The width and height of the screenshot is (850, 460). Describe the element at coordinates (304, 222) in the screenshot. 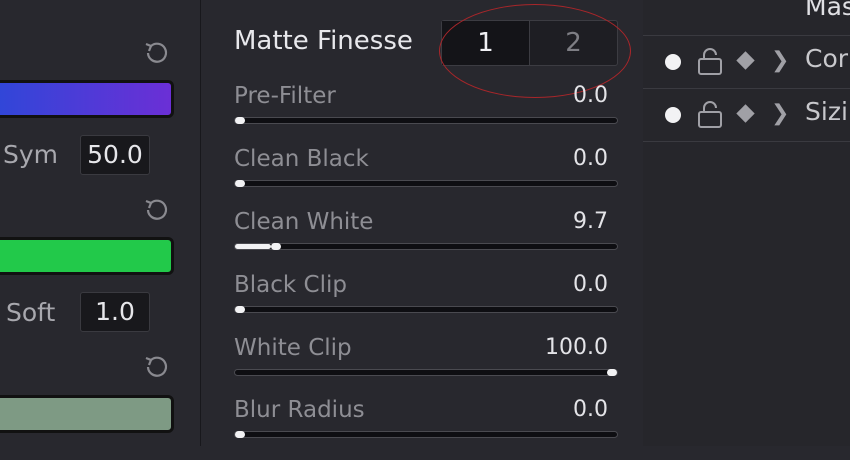

I see `slider-label: Clean White` at that location.